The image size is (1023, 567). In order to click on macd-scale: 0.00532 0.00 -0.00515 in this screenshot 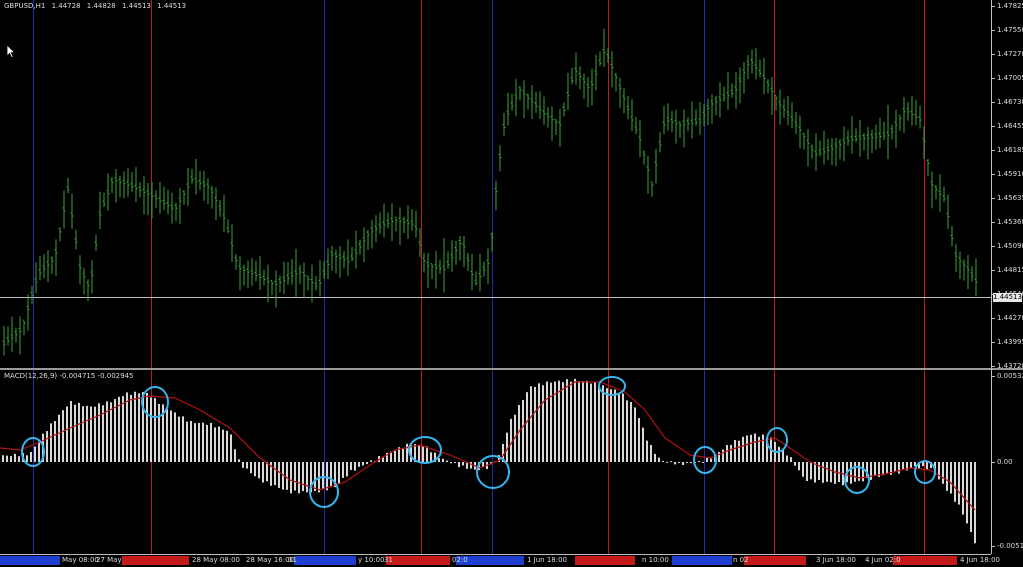, I will do `click(1007, 462)`.